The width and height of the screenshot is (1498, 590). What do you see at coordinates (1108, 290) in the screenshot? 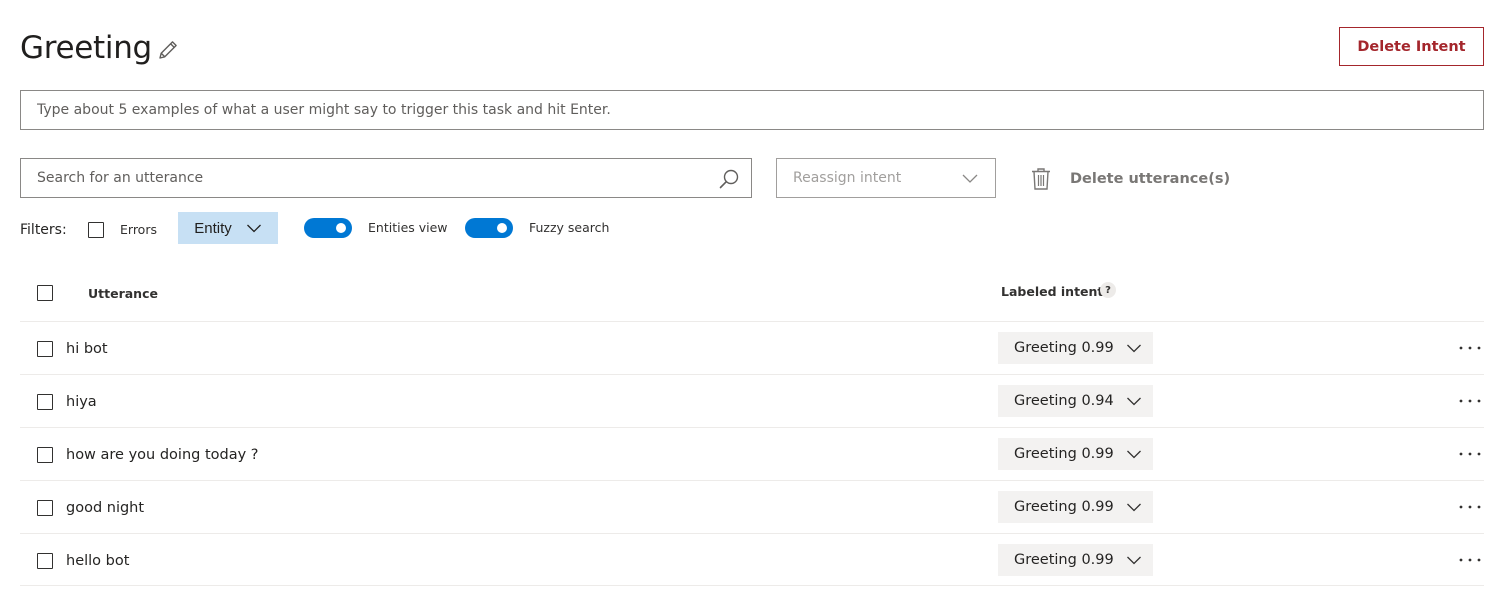
I see `help-icon: ?` at bounding box center [1108, 290].